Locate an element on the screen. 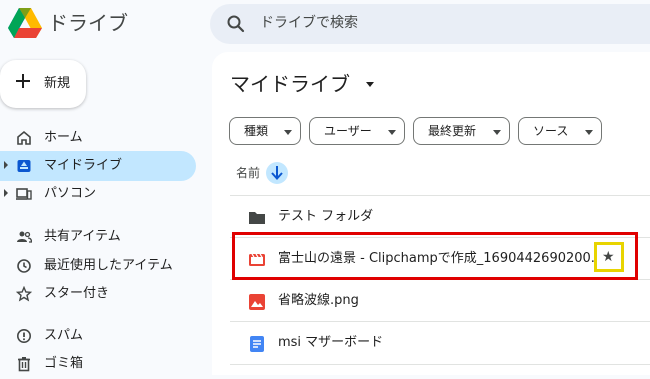 This screenshot has width=650, height=379. sidebar-item-spam: スパム is located at coordinates (98, 336).